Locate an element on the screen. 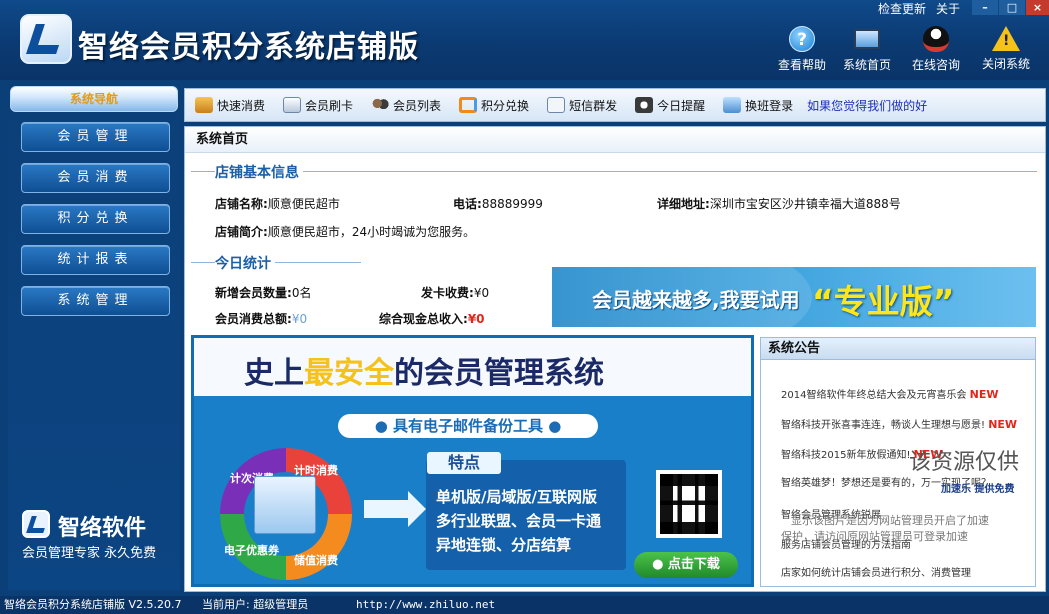 This screenshot has height=614, width=1049. watermark-text: 该资源仅供 is located at coordinates (964, 462).